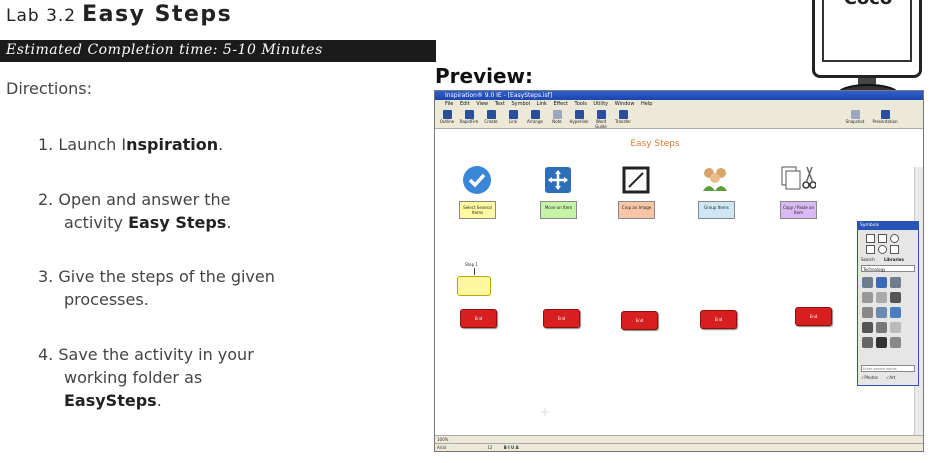 This screenshot has height=463, width=937. I want to click on link-icon, so click(513, 114).